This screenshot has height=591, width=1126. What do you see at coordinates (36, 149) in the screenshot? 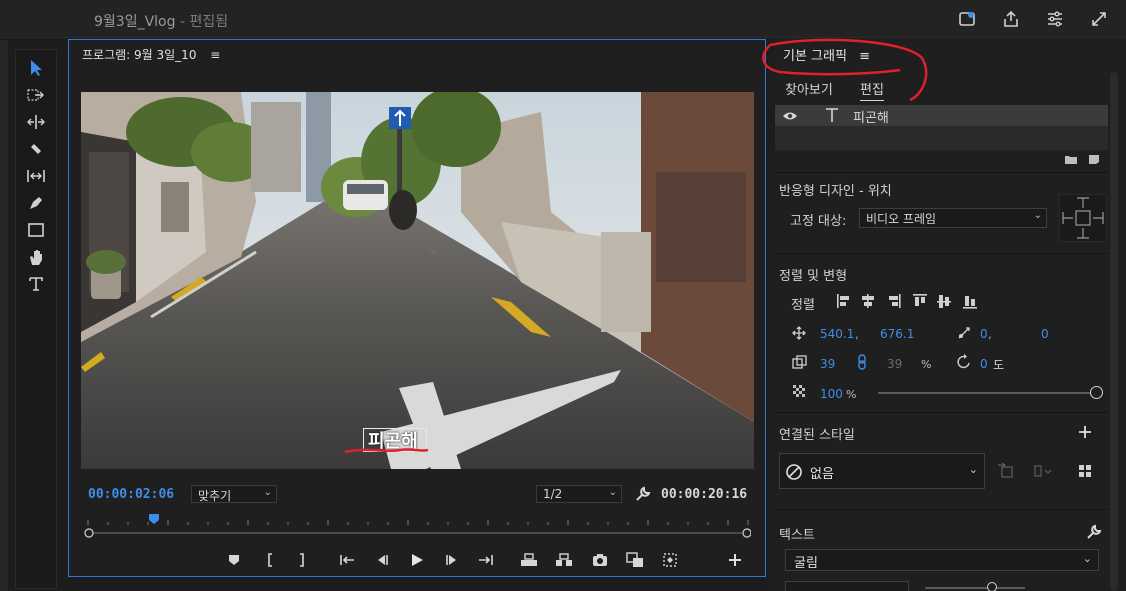
I see `razor-tool-icon` at bounding box center [36, 149].